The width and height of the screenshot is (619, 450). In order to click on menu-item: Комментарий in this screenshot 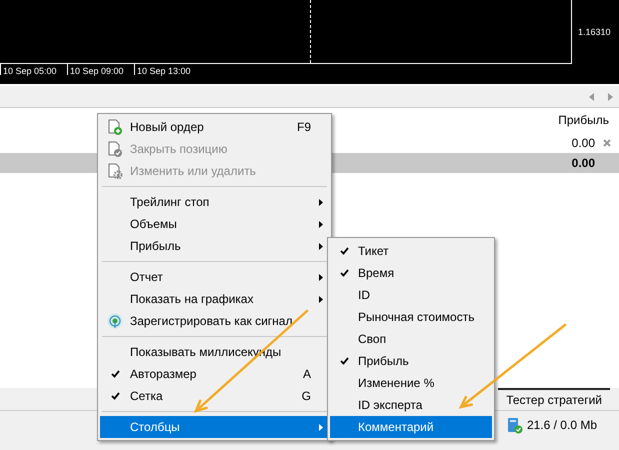, I will do `click(411, 427)`.